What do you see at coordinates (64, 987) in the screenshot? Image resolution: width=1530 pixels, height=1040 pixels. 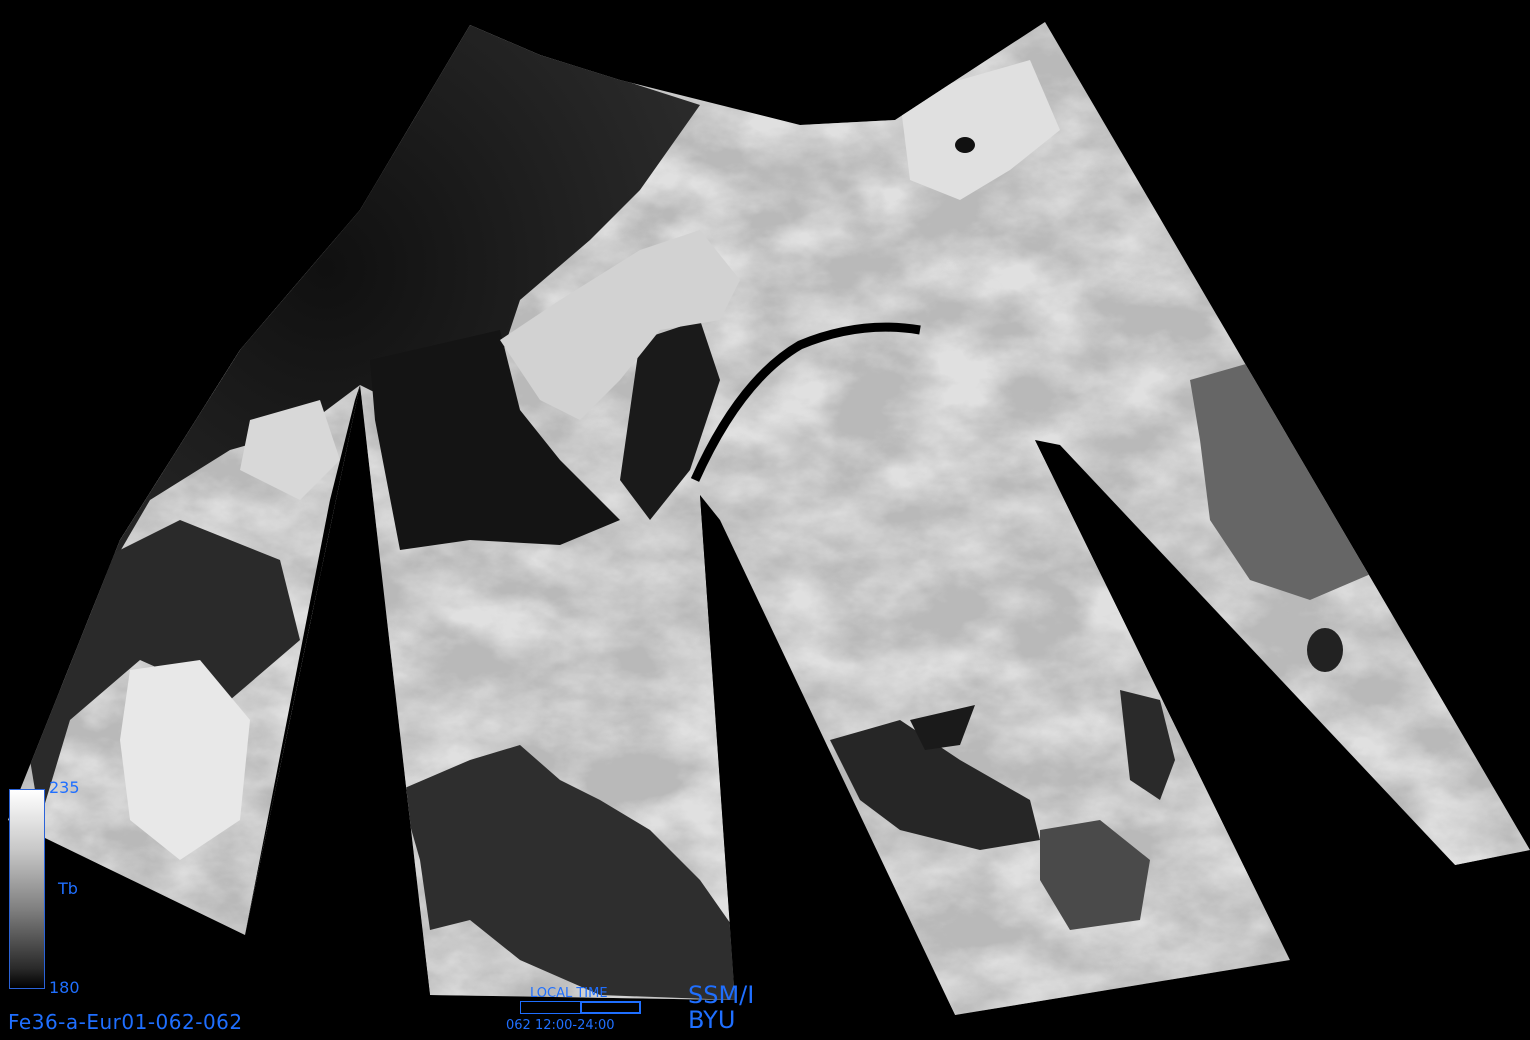 I see `colorbar-min-label: 180` at bounding box center [64, 987].